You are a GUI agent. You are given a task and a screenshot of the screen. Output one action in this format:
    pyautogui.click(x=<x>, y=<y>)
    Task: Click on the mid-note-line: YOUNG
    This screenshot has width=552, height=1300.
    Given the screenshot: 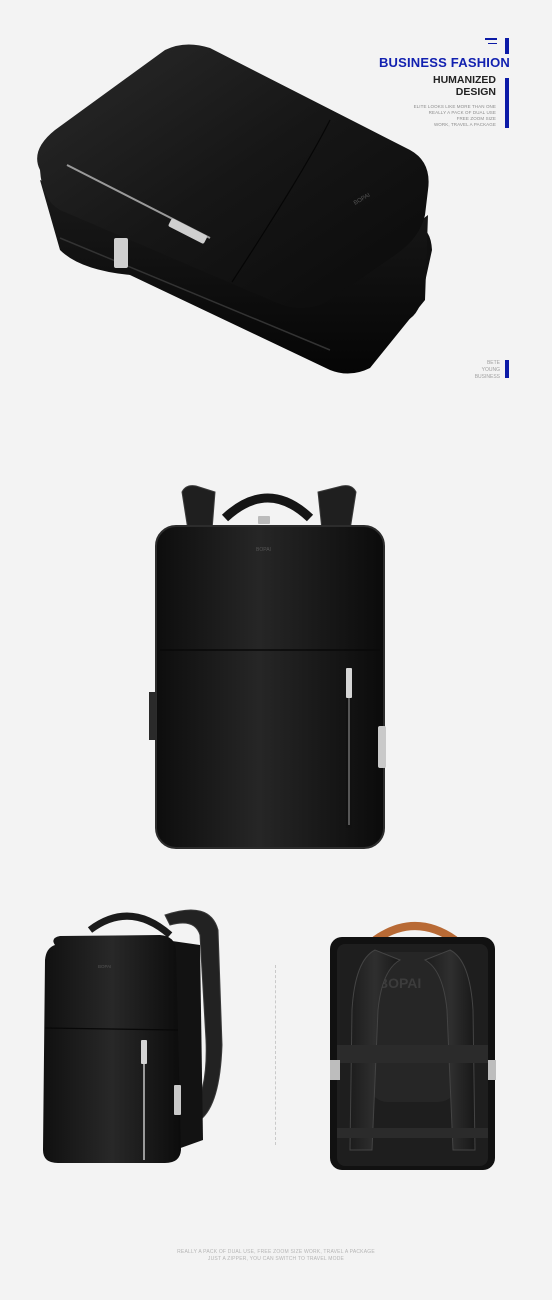 What is the action you would take?
    pyautogui.click(x=490, y=370)
    